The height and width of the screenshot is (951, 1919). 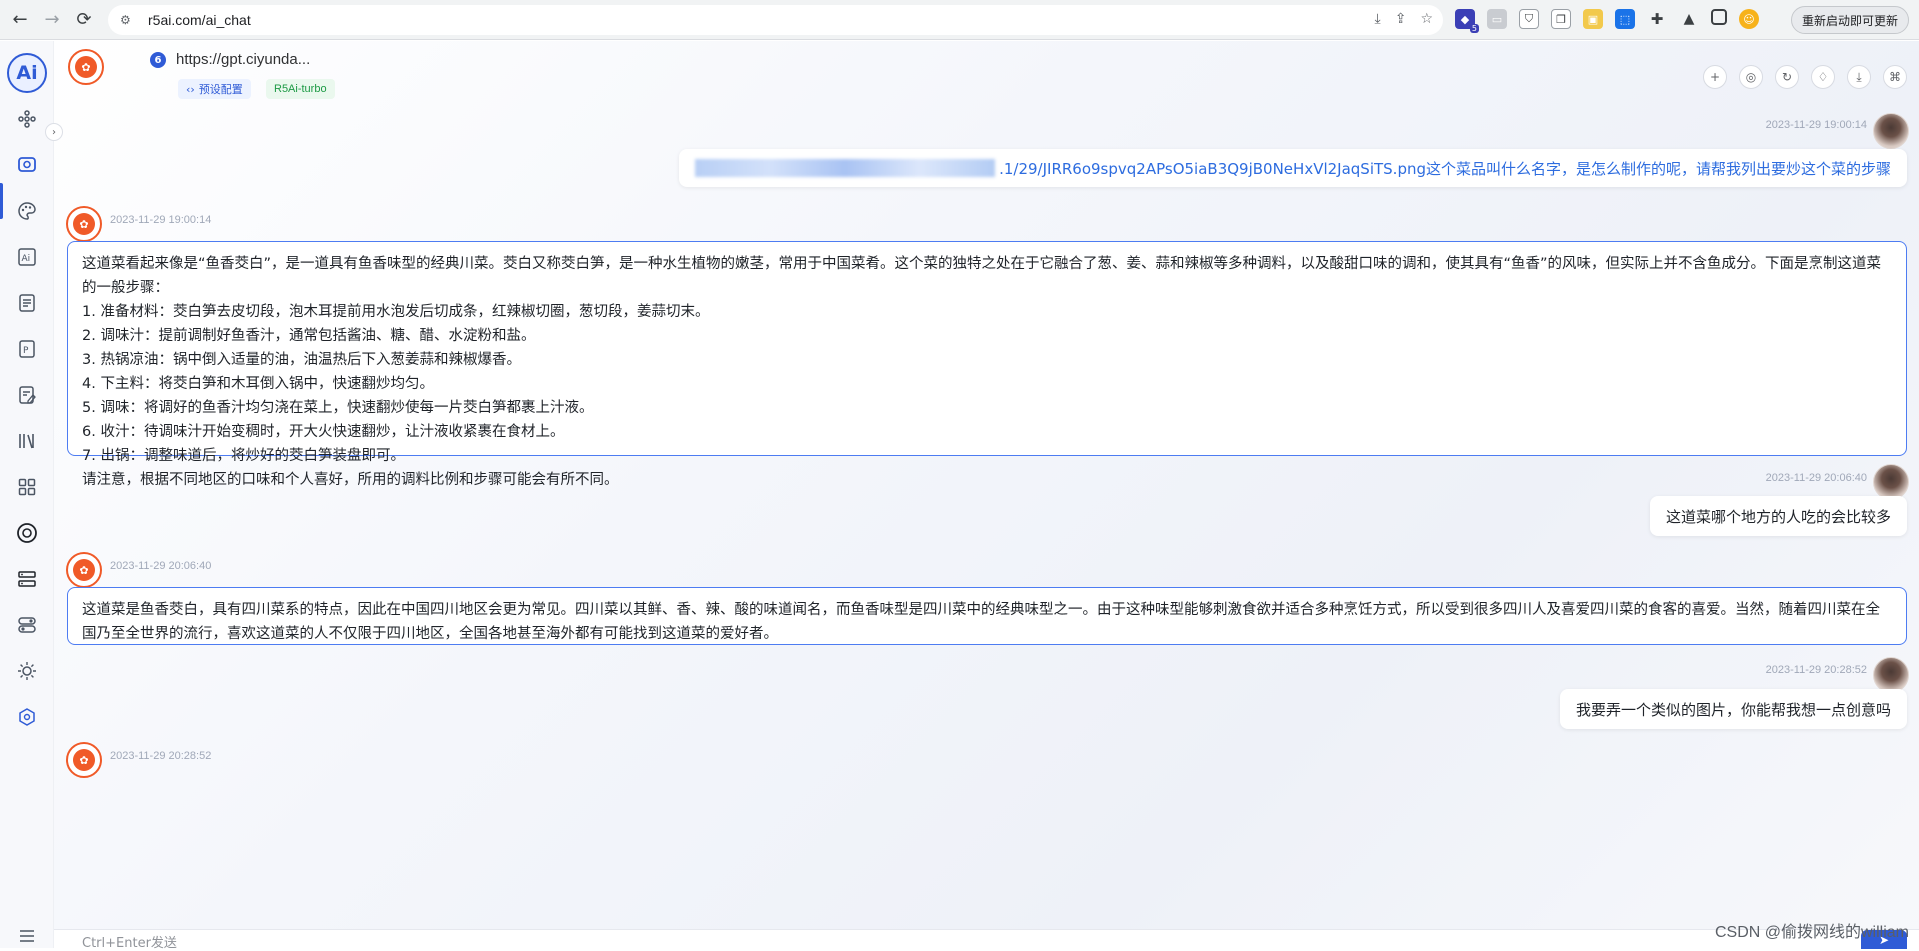 I want to click on user-message: 我要弄一个类似的图片，你能帮我想一点创意吗, so click(x=1733, y=709).